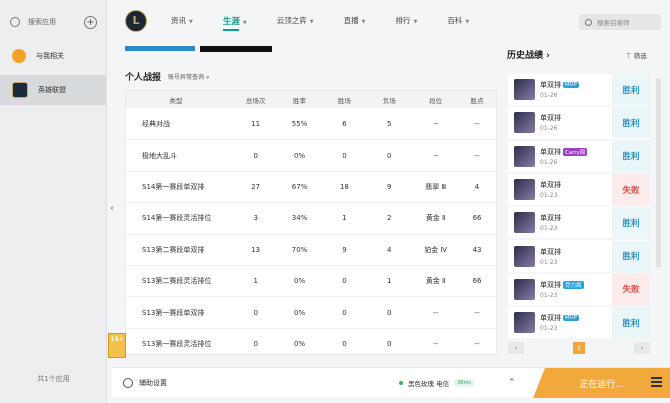  What do you see at coordinates (189, 76) in the screenshot?
I see `account-check-link: 账号异常查询 »` at bounding box center [189, 76].